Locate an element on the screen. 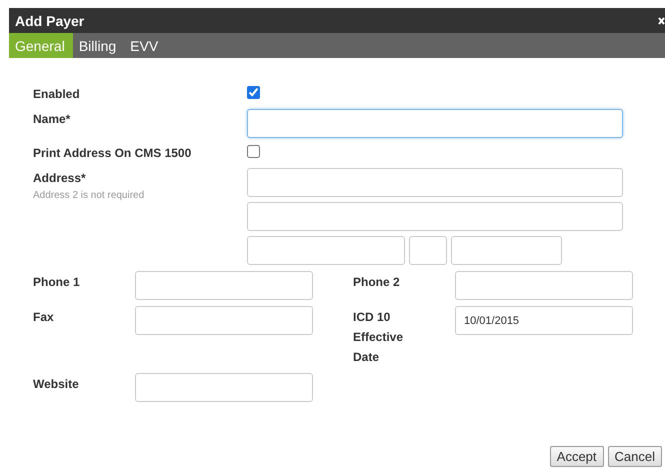  field-hint: Address 2 is not required is located at coordinates (89, 195).